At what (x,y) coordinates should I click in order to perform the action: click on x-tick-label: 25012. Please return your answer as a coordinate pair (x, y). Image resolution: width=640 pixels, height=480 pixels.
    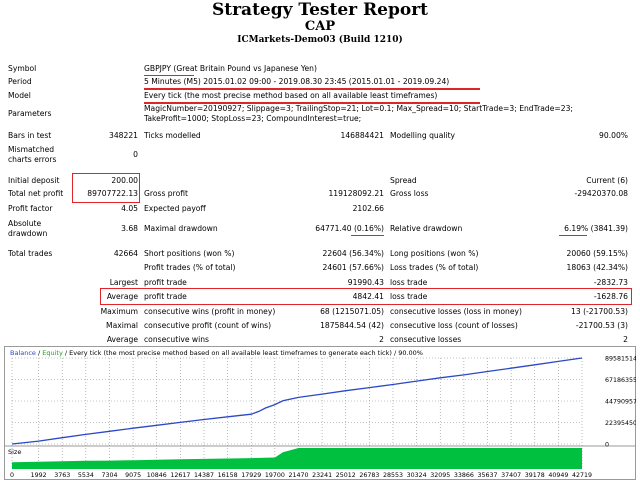
    Looking at the image, I should click on (346, 475).